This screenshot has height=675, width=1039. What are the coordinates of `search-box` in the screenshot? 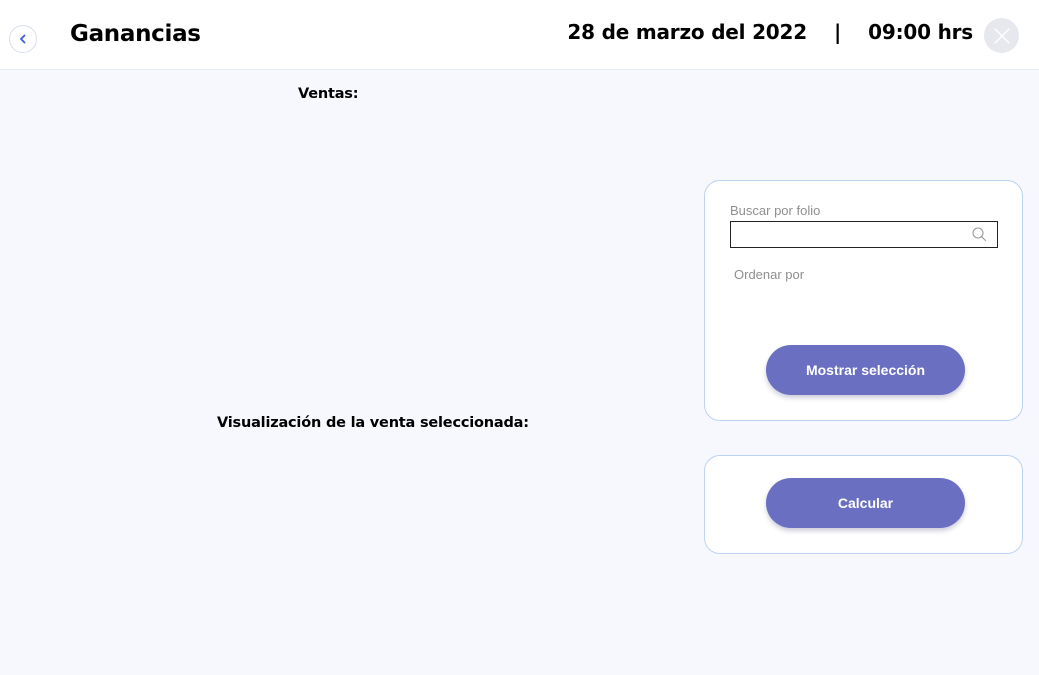 It's located at (864, 234).